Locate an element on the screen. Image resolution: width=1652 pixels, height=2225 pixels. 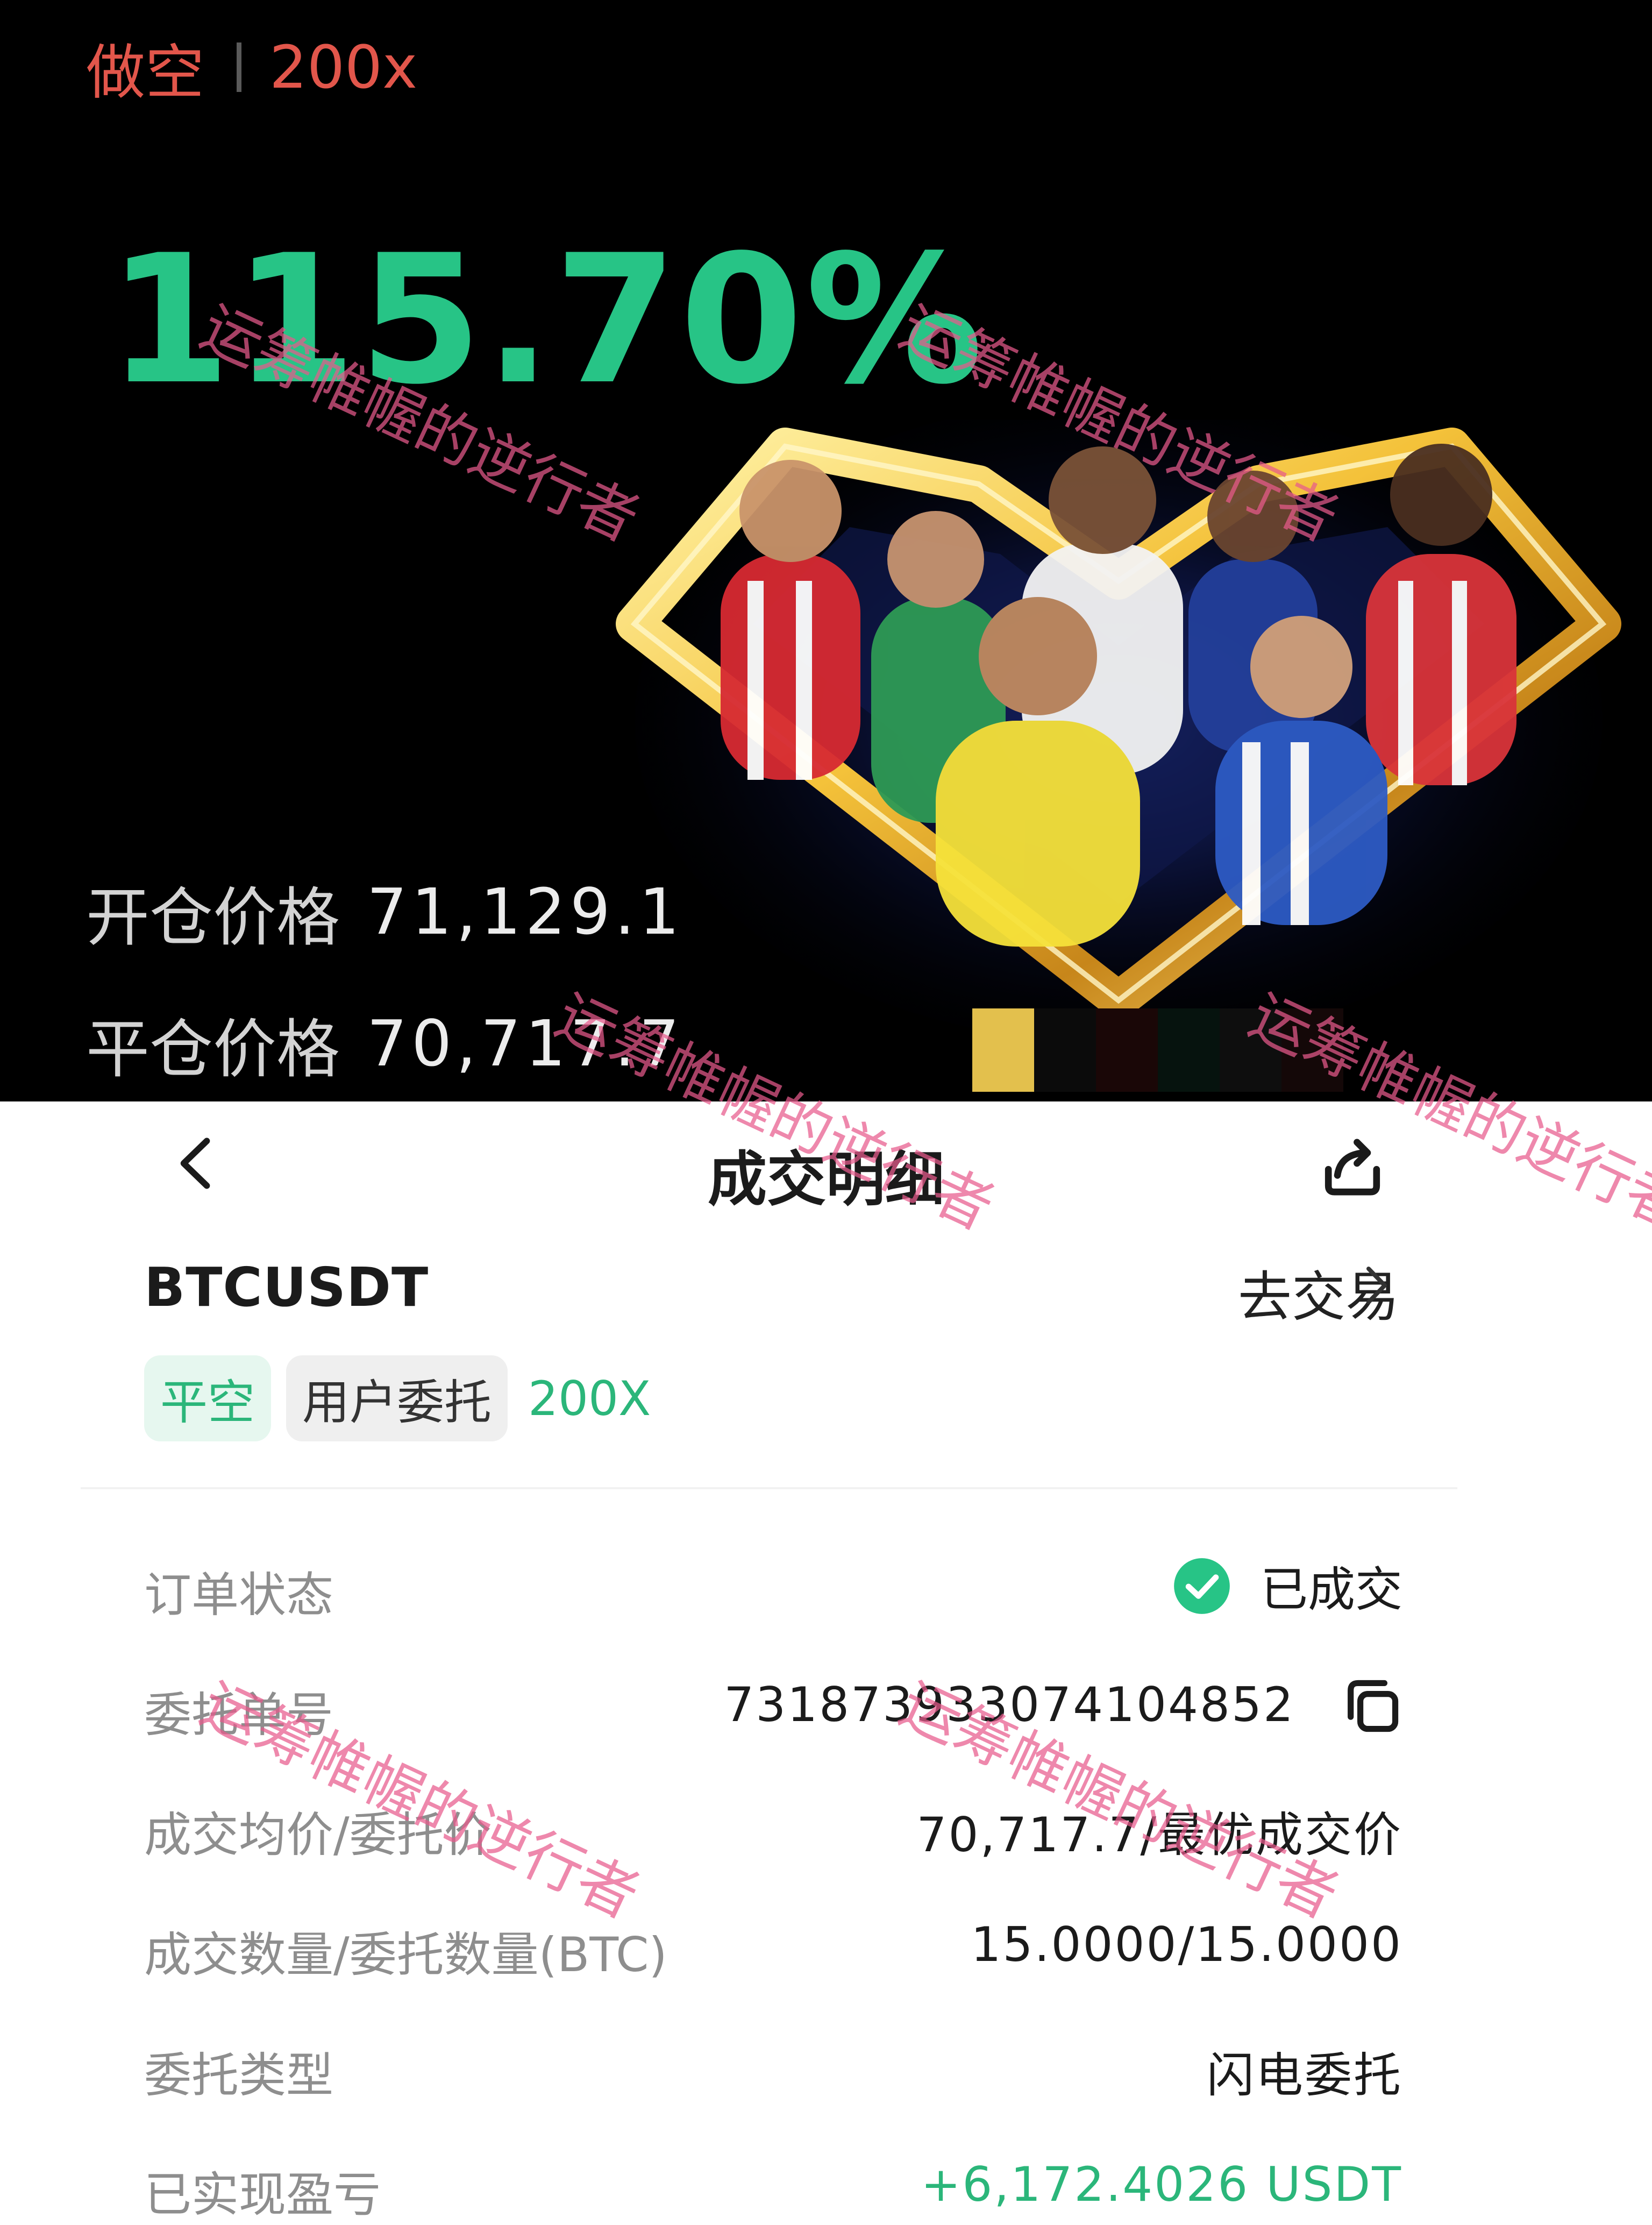
quantity-label: 成交数量/委托数量(BTC) is located at coordinates (405, 1954).